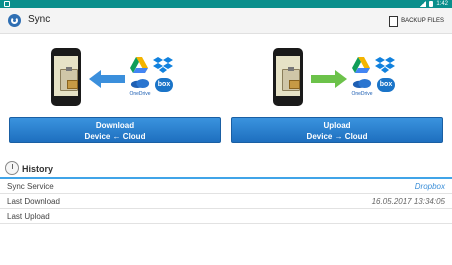 The image size is (452, 265). Describe the element at coordinates (422, 21) in the screenshot. I see `backup-files-label: BACKUP FILES` at that location.